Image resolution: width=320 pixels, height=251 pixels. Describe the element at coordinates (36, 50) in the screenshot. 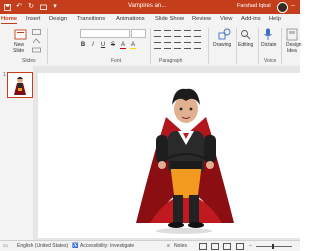

I see `section-icon` at that location.